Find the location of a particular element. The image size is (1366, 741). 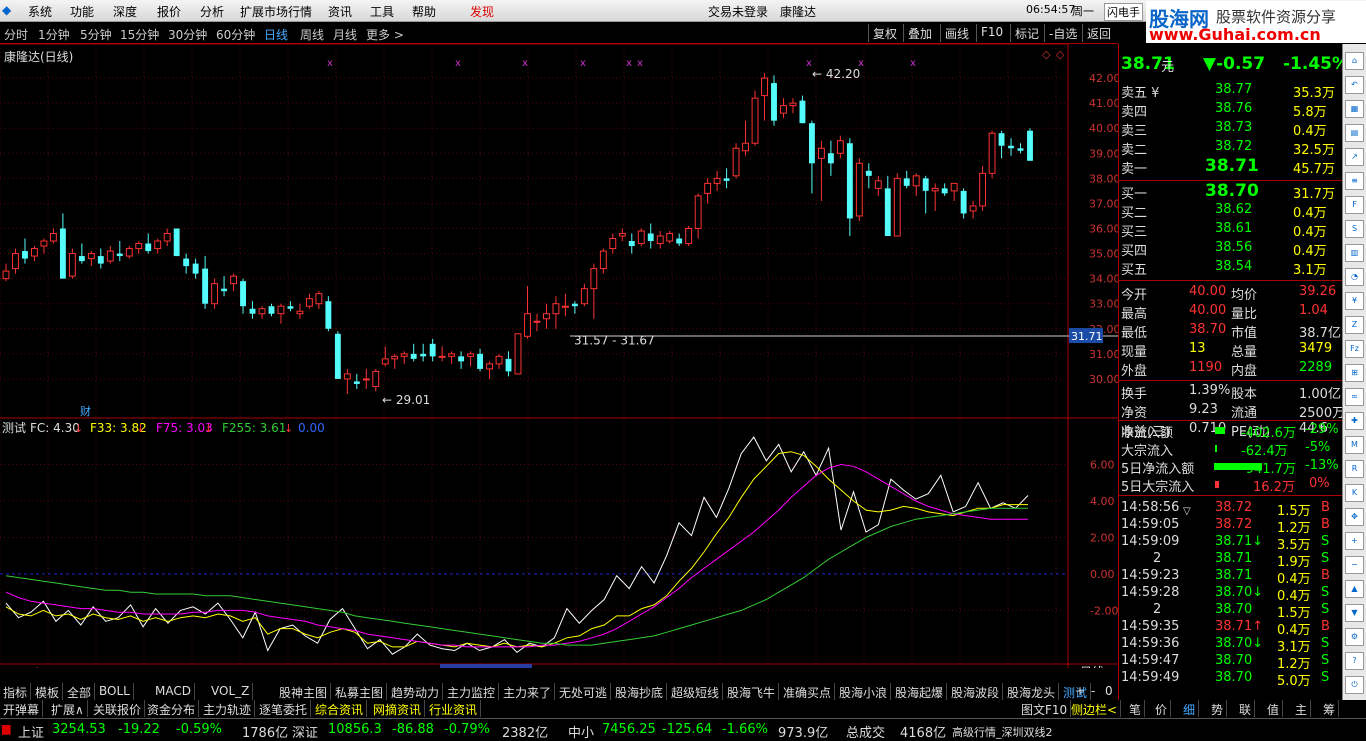

period-tab: 30分钟 is located at coordinates (187, 34).